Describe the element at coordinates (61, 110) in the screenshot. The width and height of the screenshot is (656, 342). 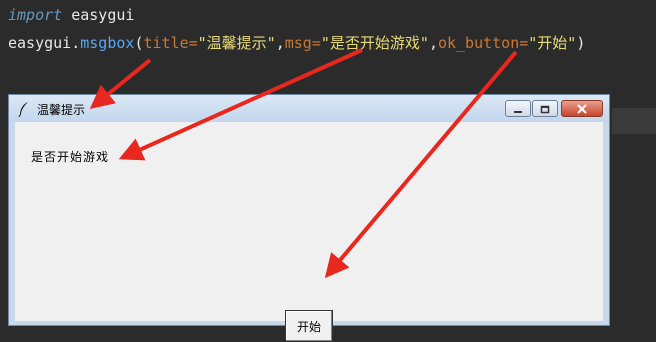
I see `window-title: 温馨提示` at that location.